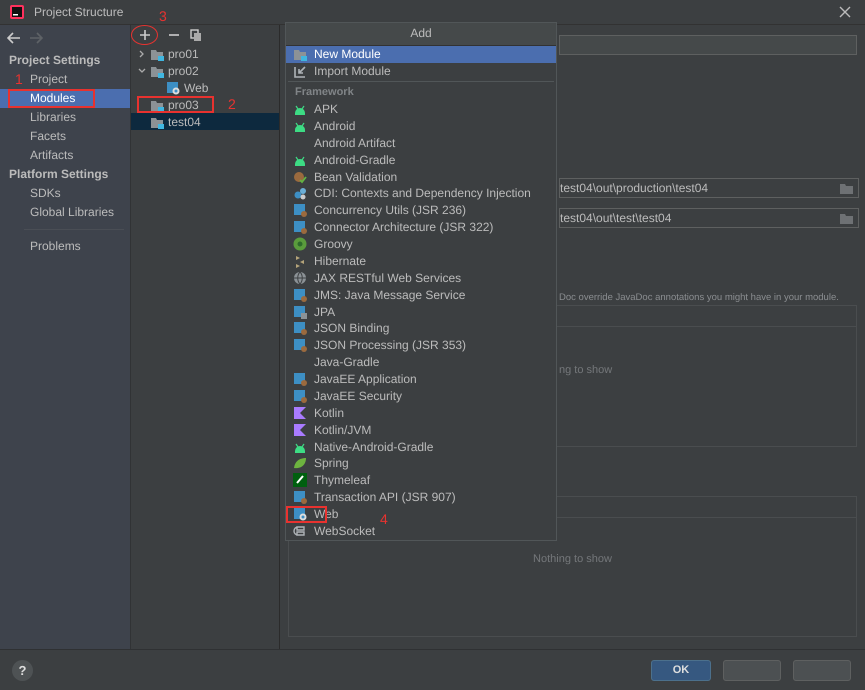  Describe the element at coordinates (421, 227) in the screenshot. I see `menu-item: Connector Architecture (JSR 322)` at that location.